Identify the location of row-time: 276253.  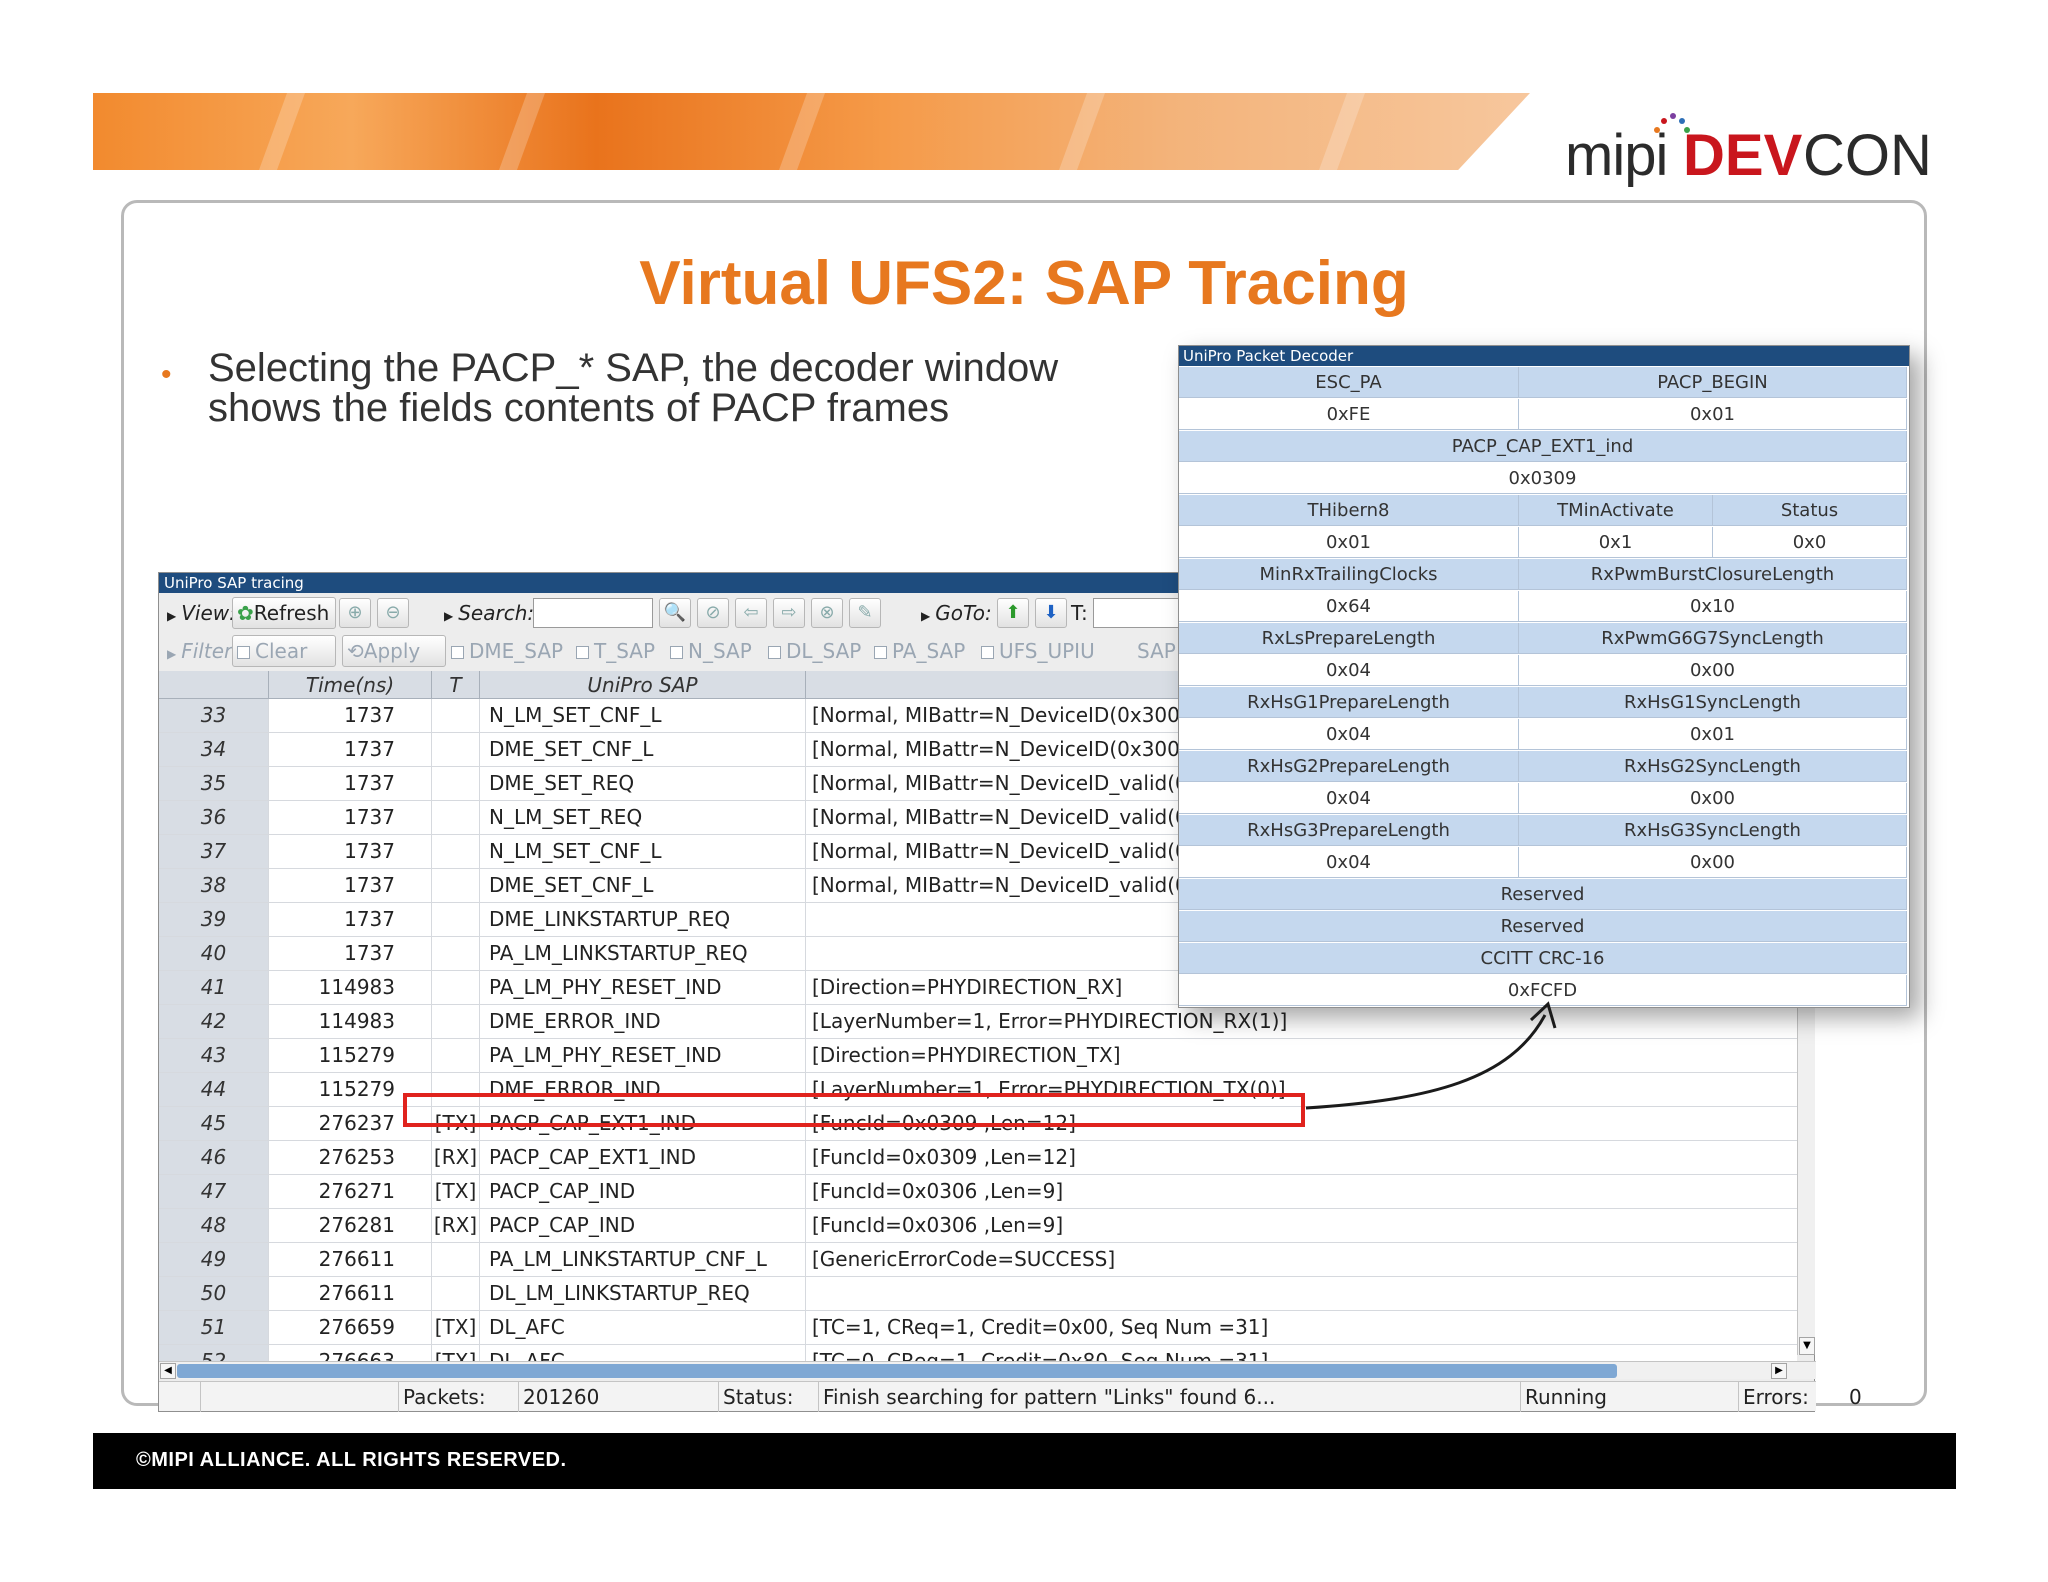
(350, 1157).